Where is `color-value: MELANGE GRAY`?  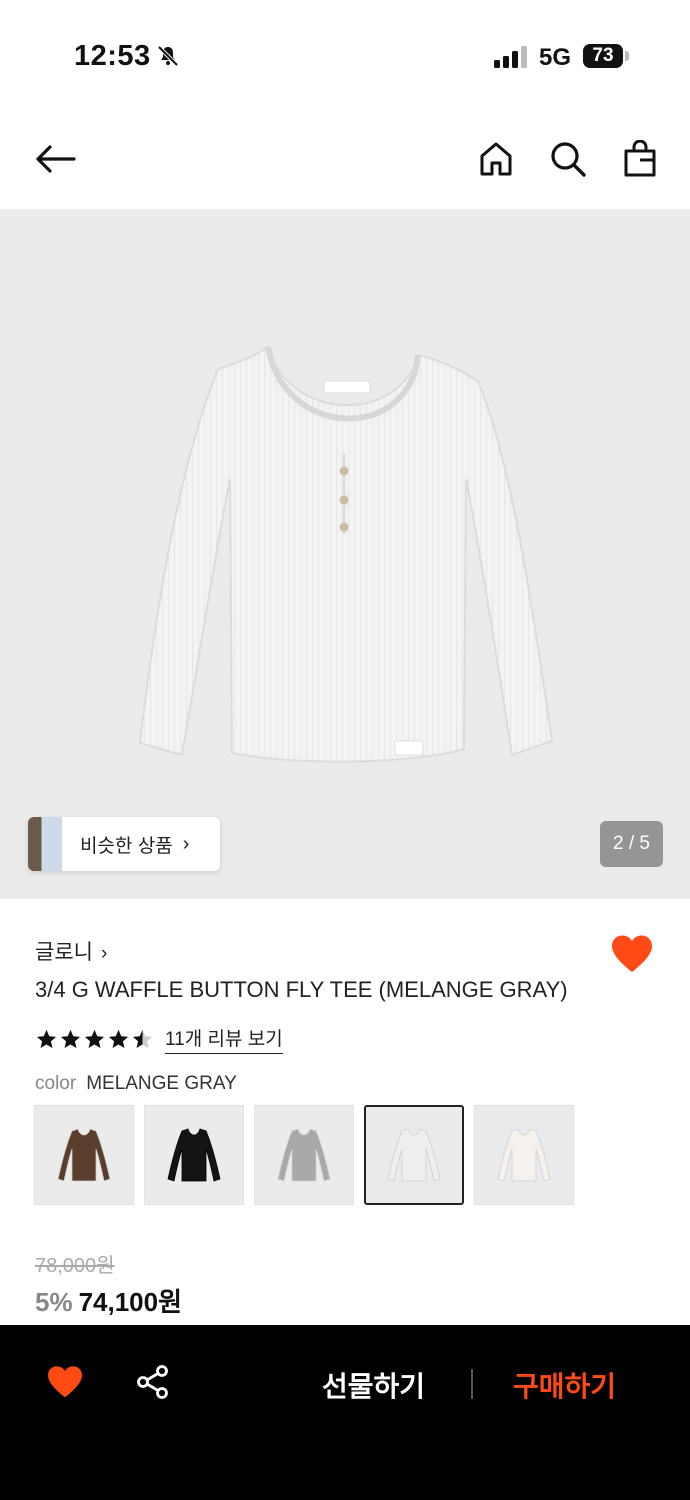 color-value: MELANGE GRAY is located at coordinates (161, 1083).